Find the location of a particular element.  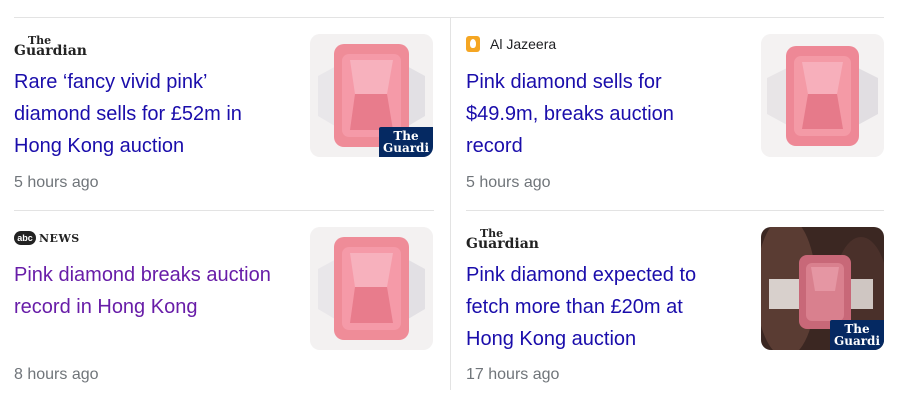

timestamp: 17 hours ago is located at coordinates (513, 374).